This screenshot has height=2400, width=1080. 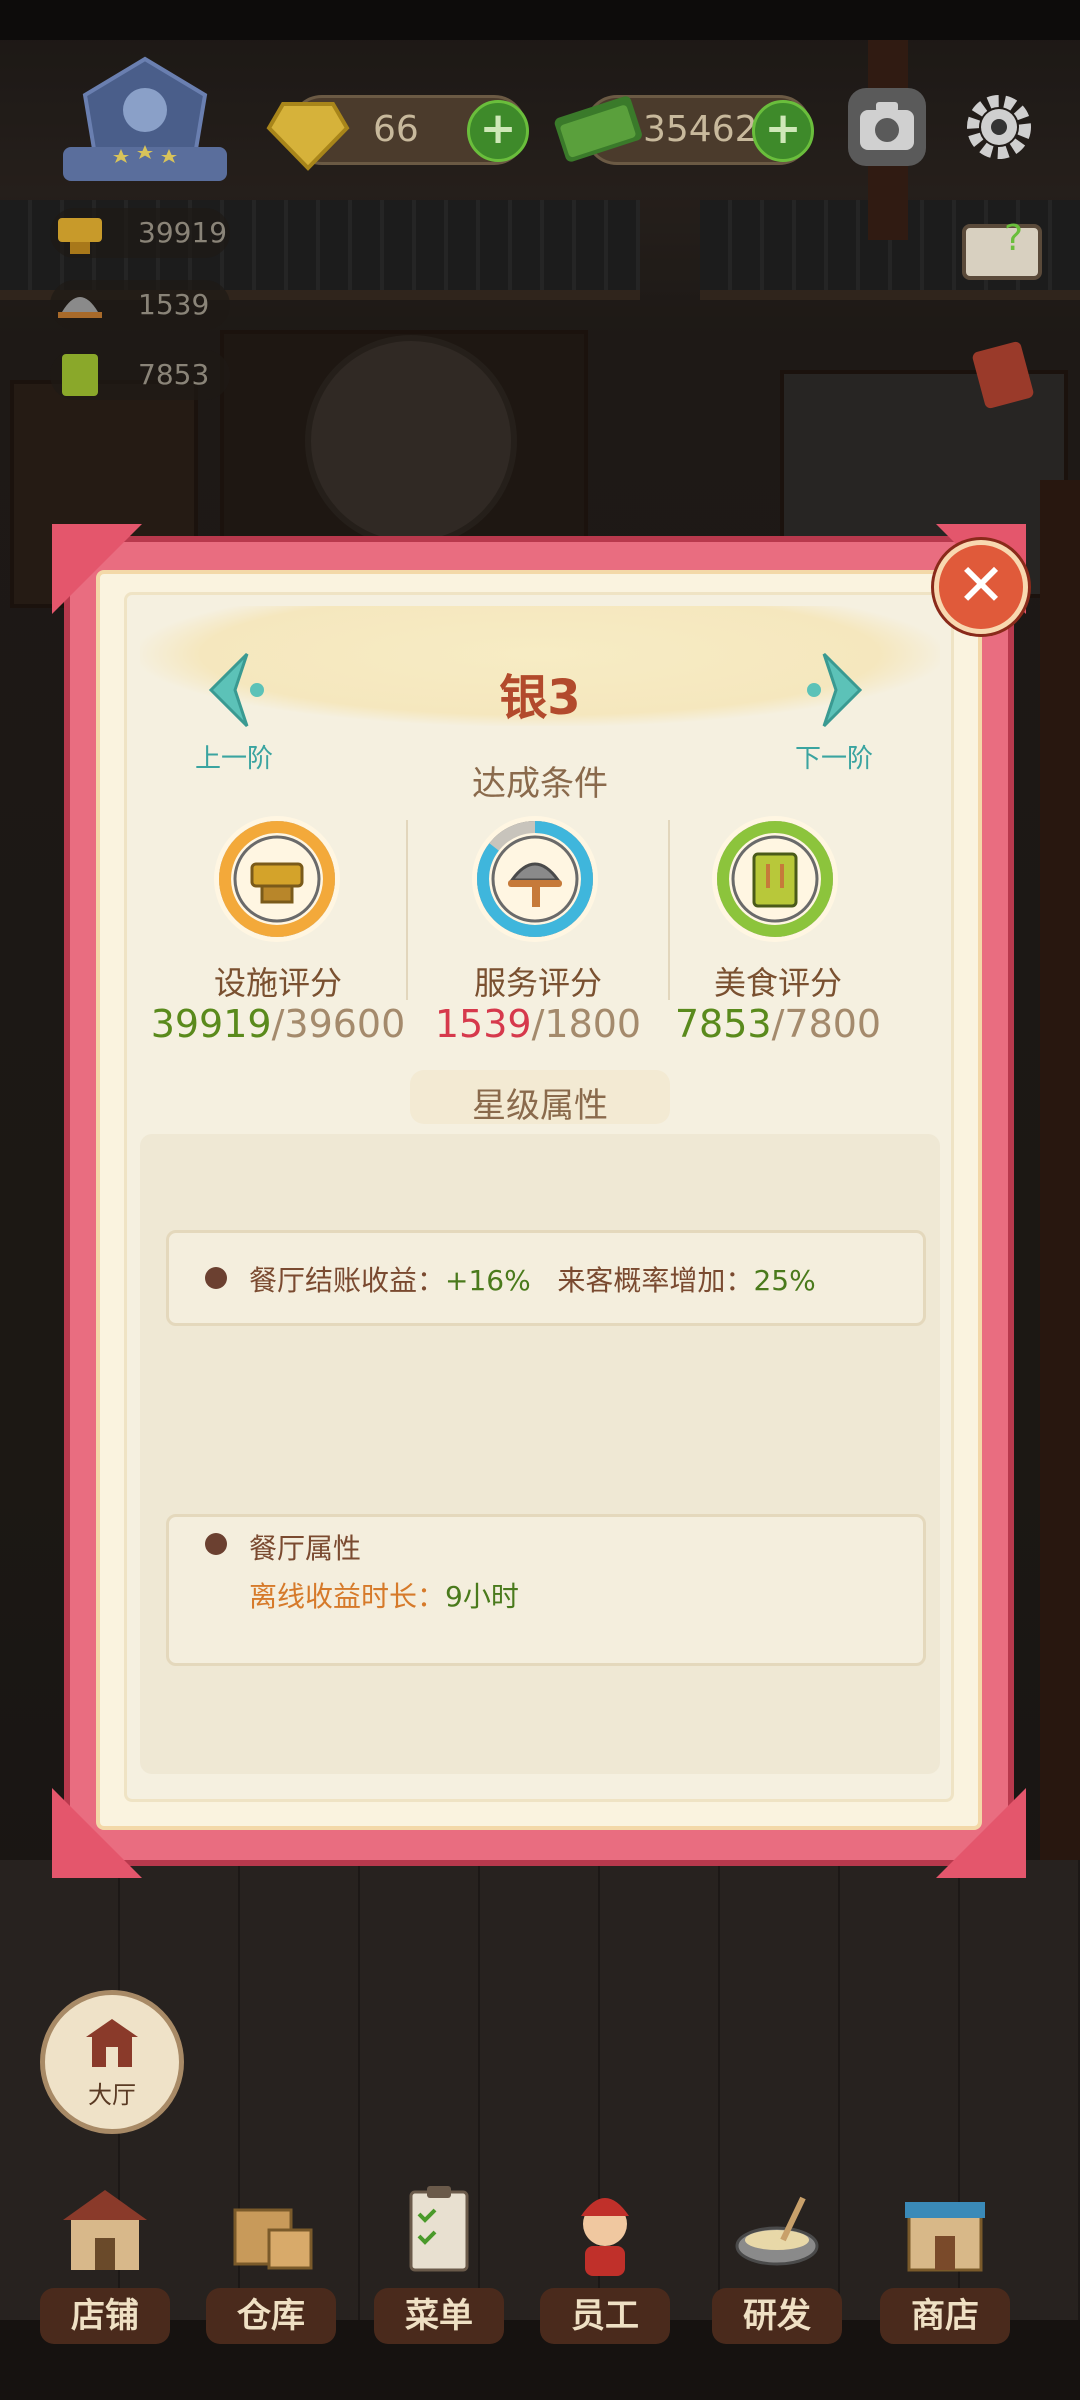 I want to click on nav-store: 商店, so click(x=945, y=2265).